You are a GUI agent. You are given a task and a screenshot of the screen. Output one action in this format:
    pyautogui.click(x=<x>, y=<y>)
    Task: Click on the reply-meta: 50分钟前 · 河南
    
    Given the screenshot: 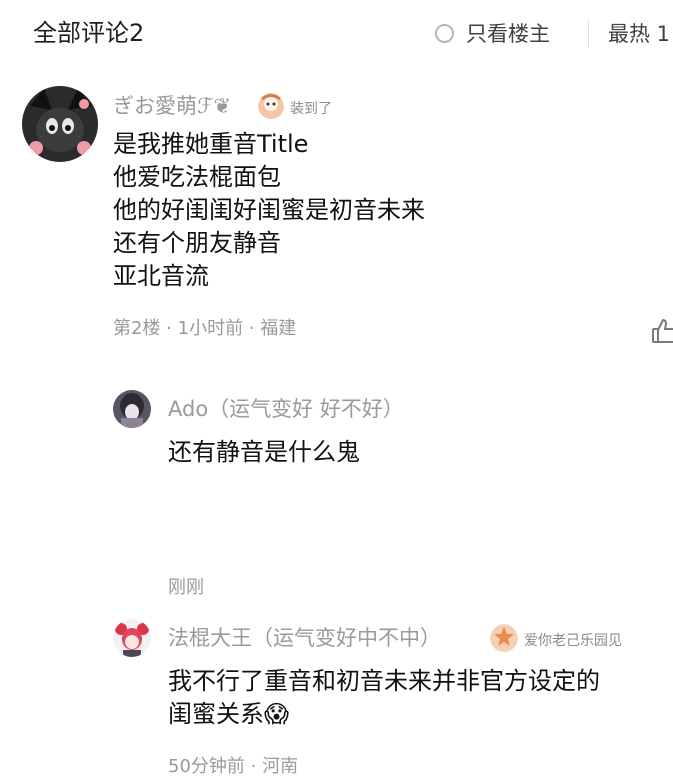 What is the action you would take?
    pyautogui.click(x=233, y=766)
    